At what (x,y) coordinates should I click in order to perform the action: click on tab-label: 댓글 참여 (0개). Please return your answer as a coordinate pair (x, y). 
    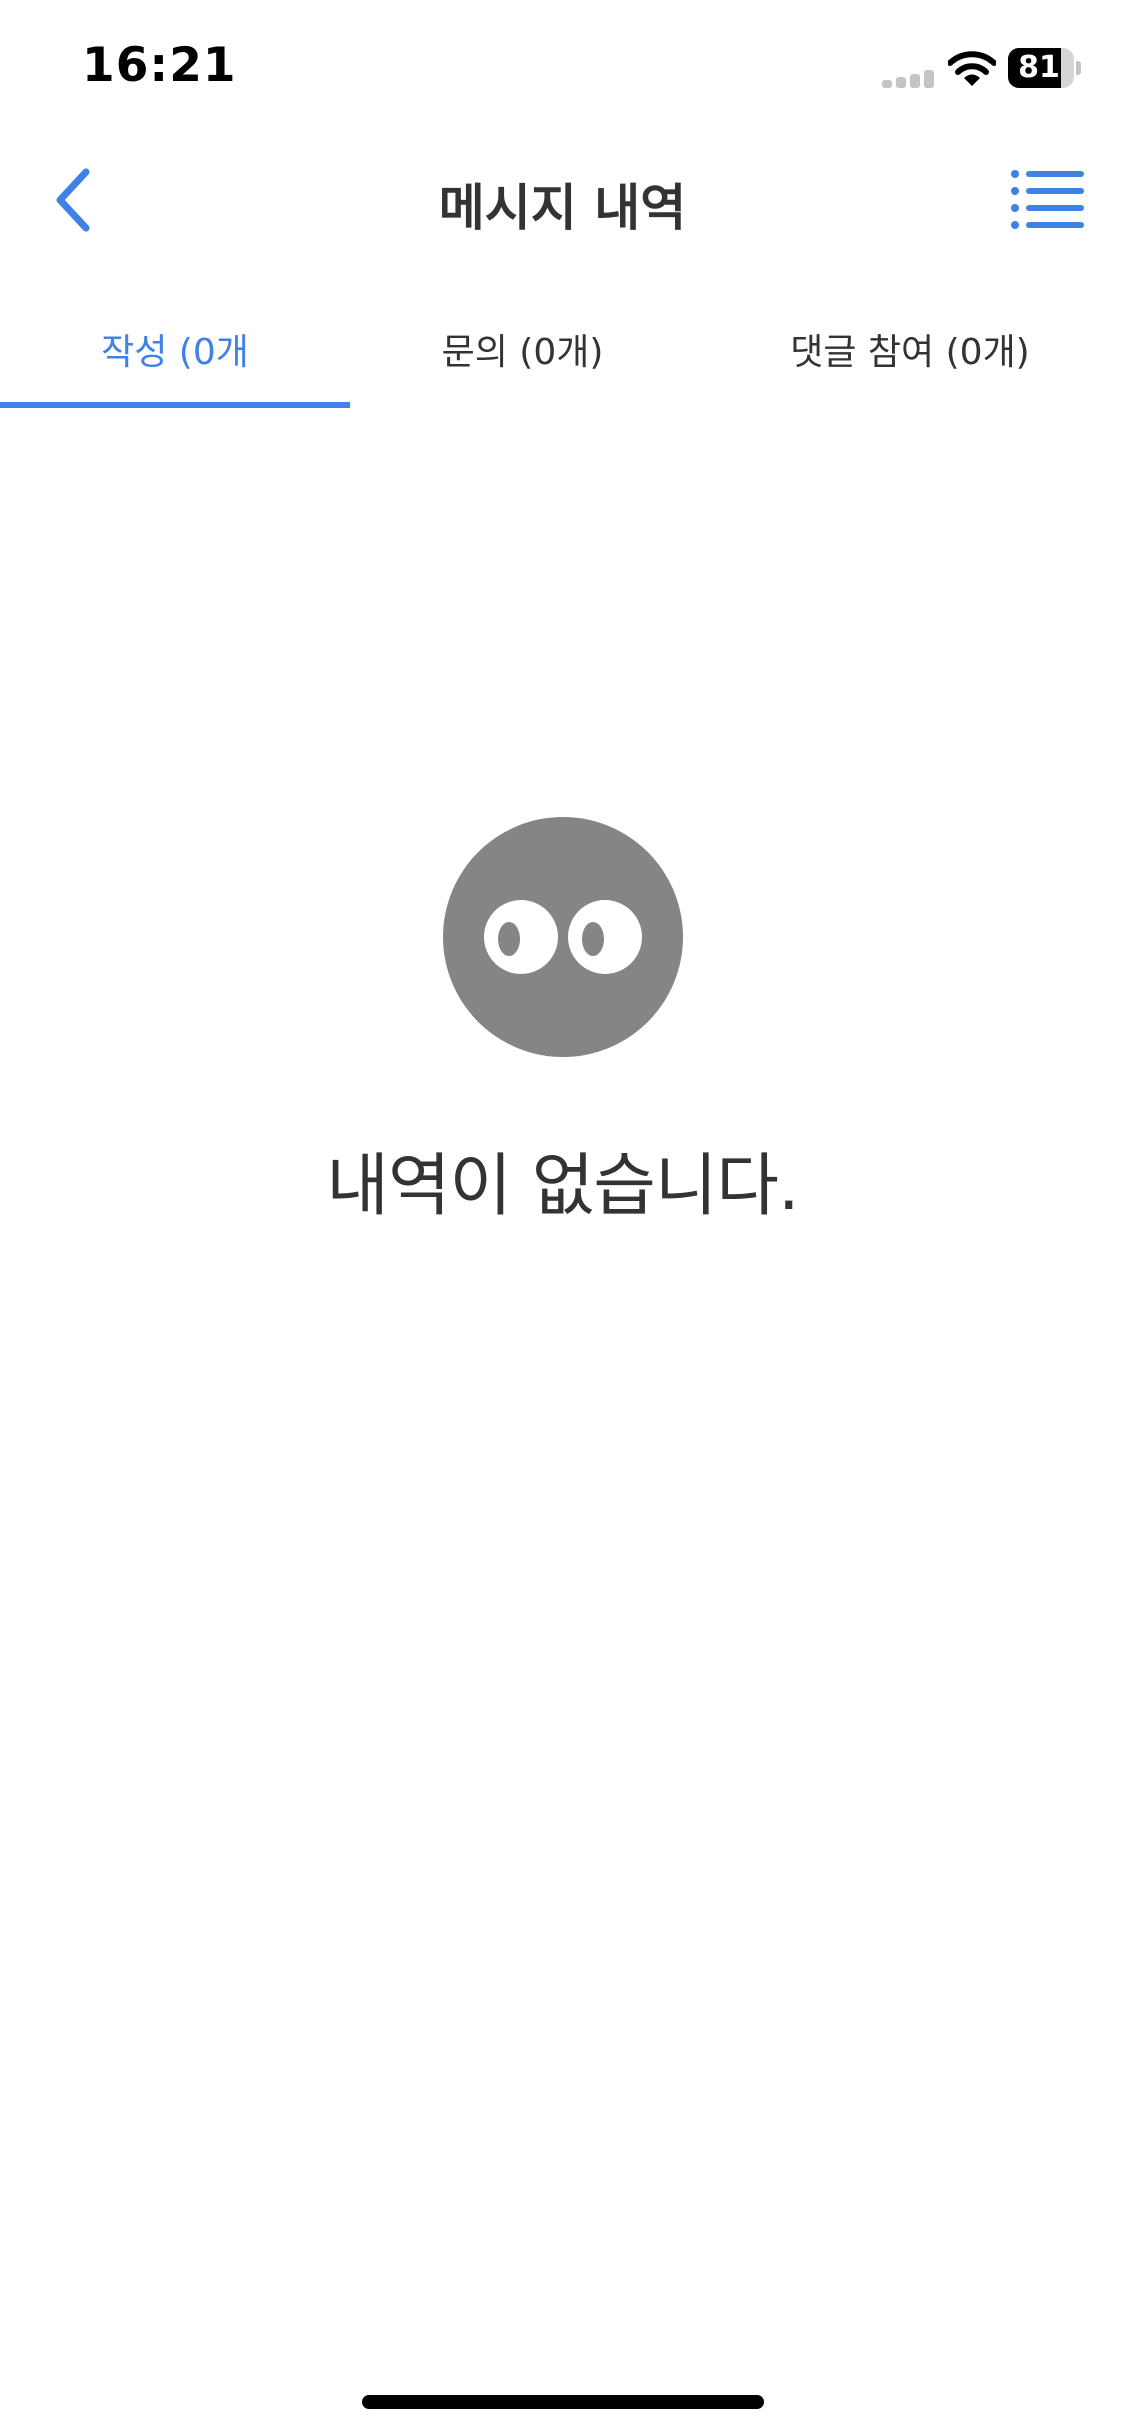
    Looking at the image, I should click on (910, 352).